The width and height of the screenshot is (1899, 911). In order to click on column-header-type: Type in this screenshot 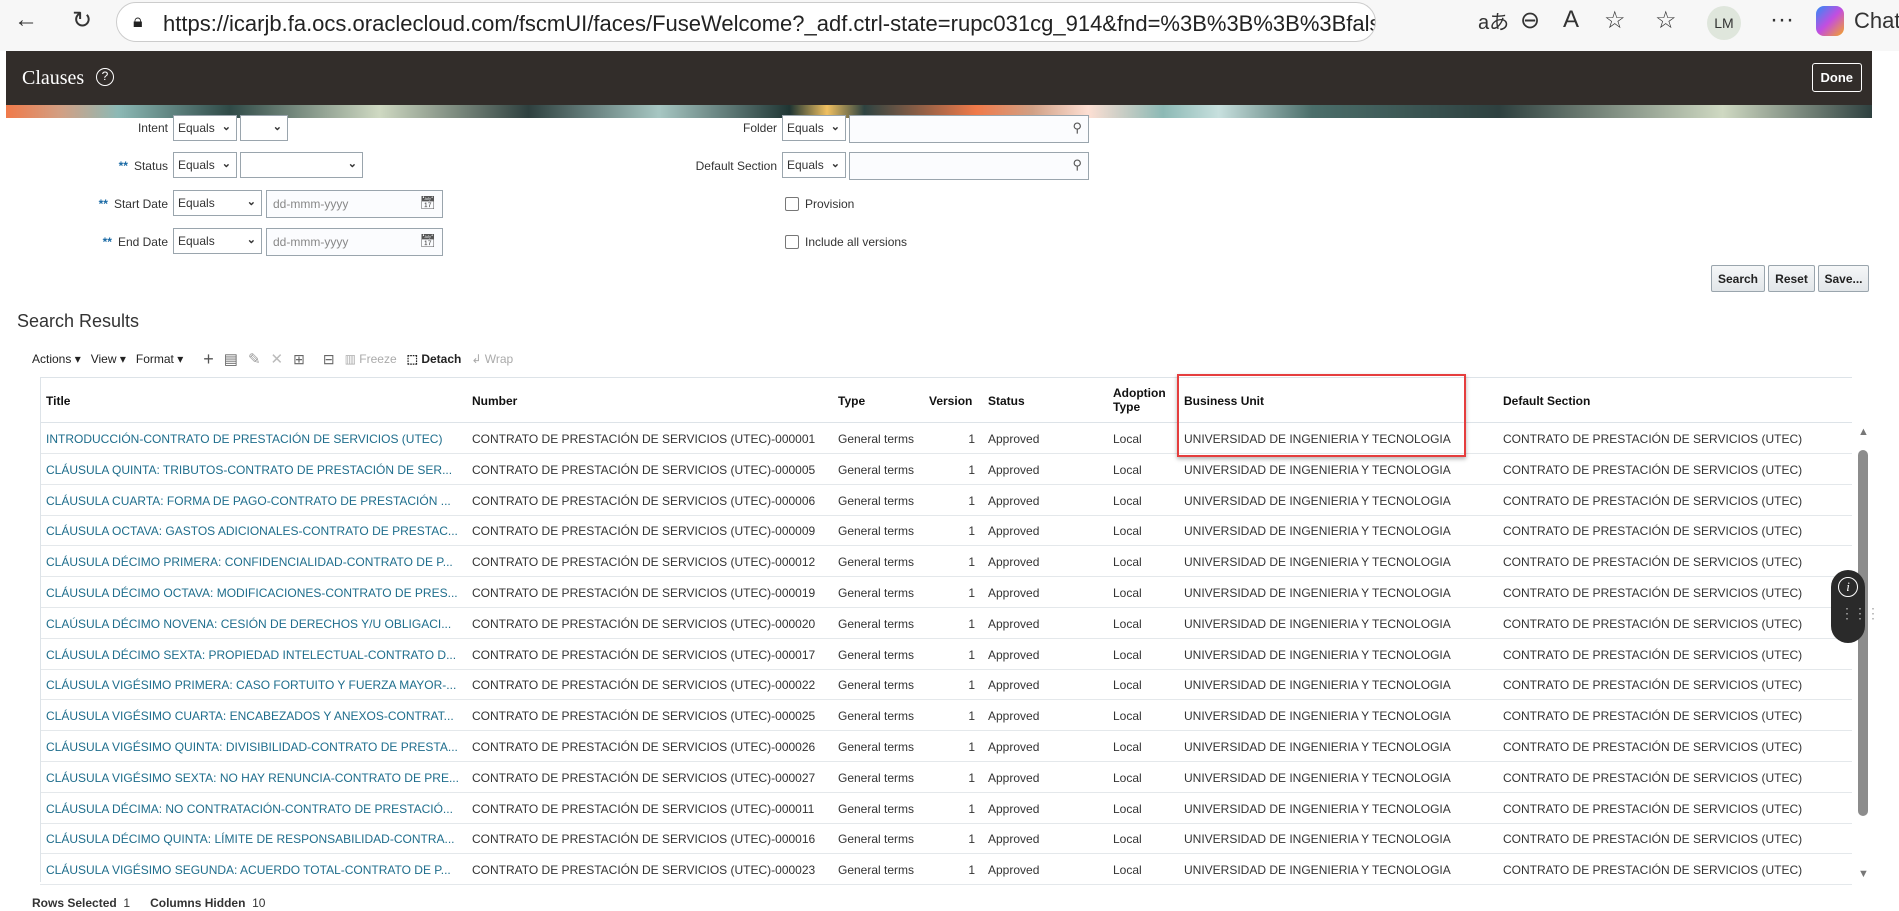, I will do `click(851, 401)`.